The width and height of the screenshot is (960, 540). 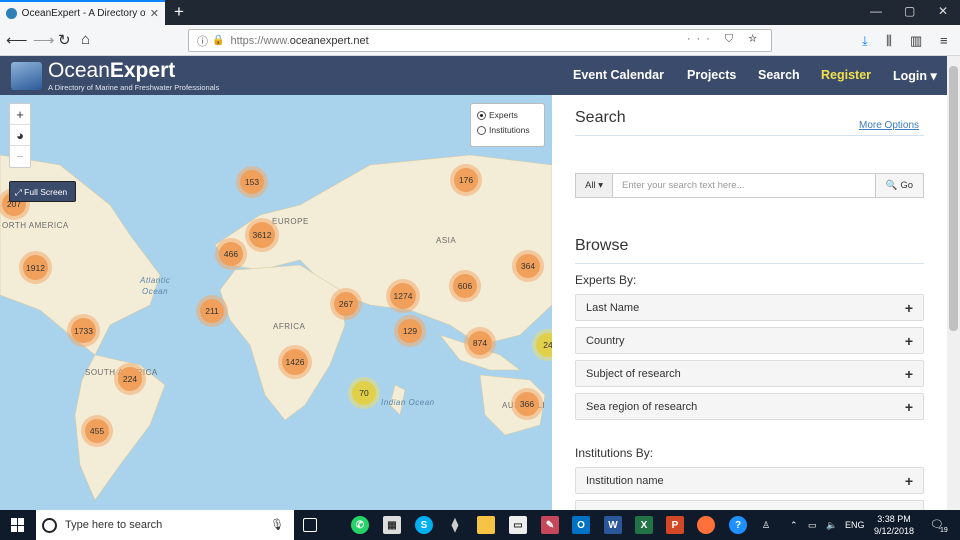 I want to click on page-scrollbar, so click(x=953, y=283).